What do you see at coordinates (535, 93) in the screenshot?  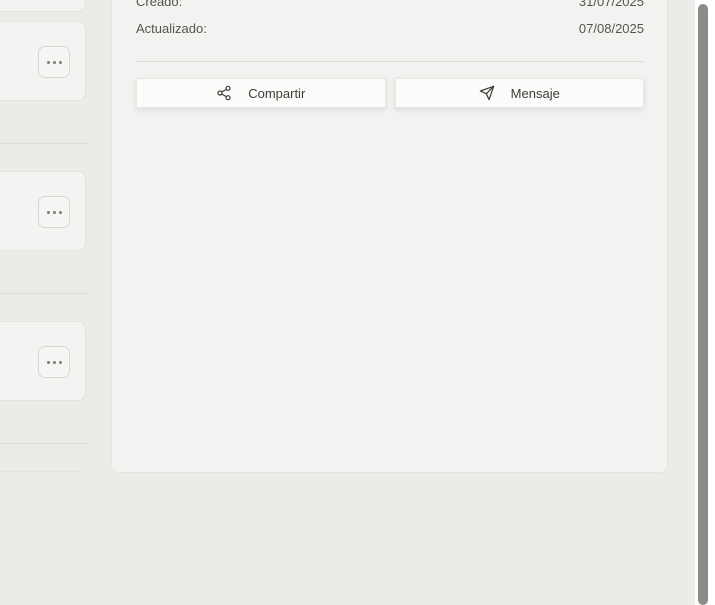 I see `message-button-label: Mensaje` at bounding box center [535, 93].